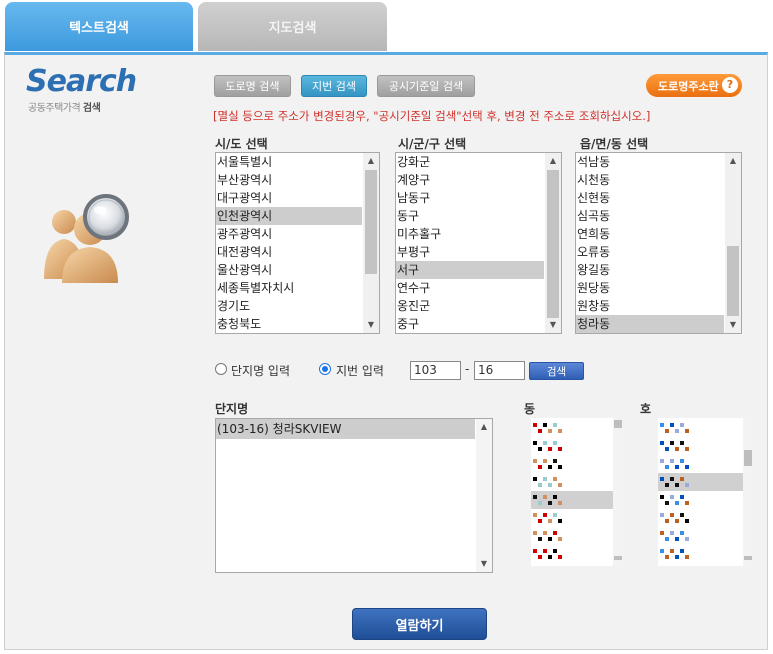 Image resolution: width=773 pixels, height=654 pixels. I want to click on dong-list-item: 석남동, so click(650, 162).